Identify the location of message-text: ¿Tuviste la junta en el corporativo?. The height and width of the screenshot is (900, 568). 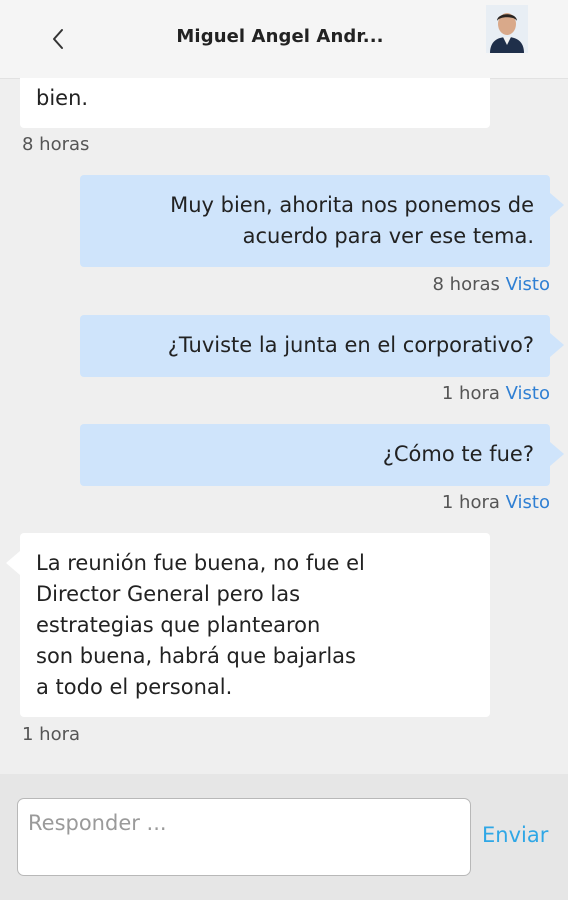
(350, 345).